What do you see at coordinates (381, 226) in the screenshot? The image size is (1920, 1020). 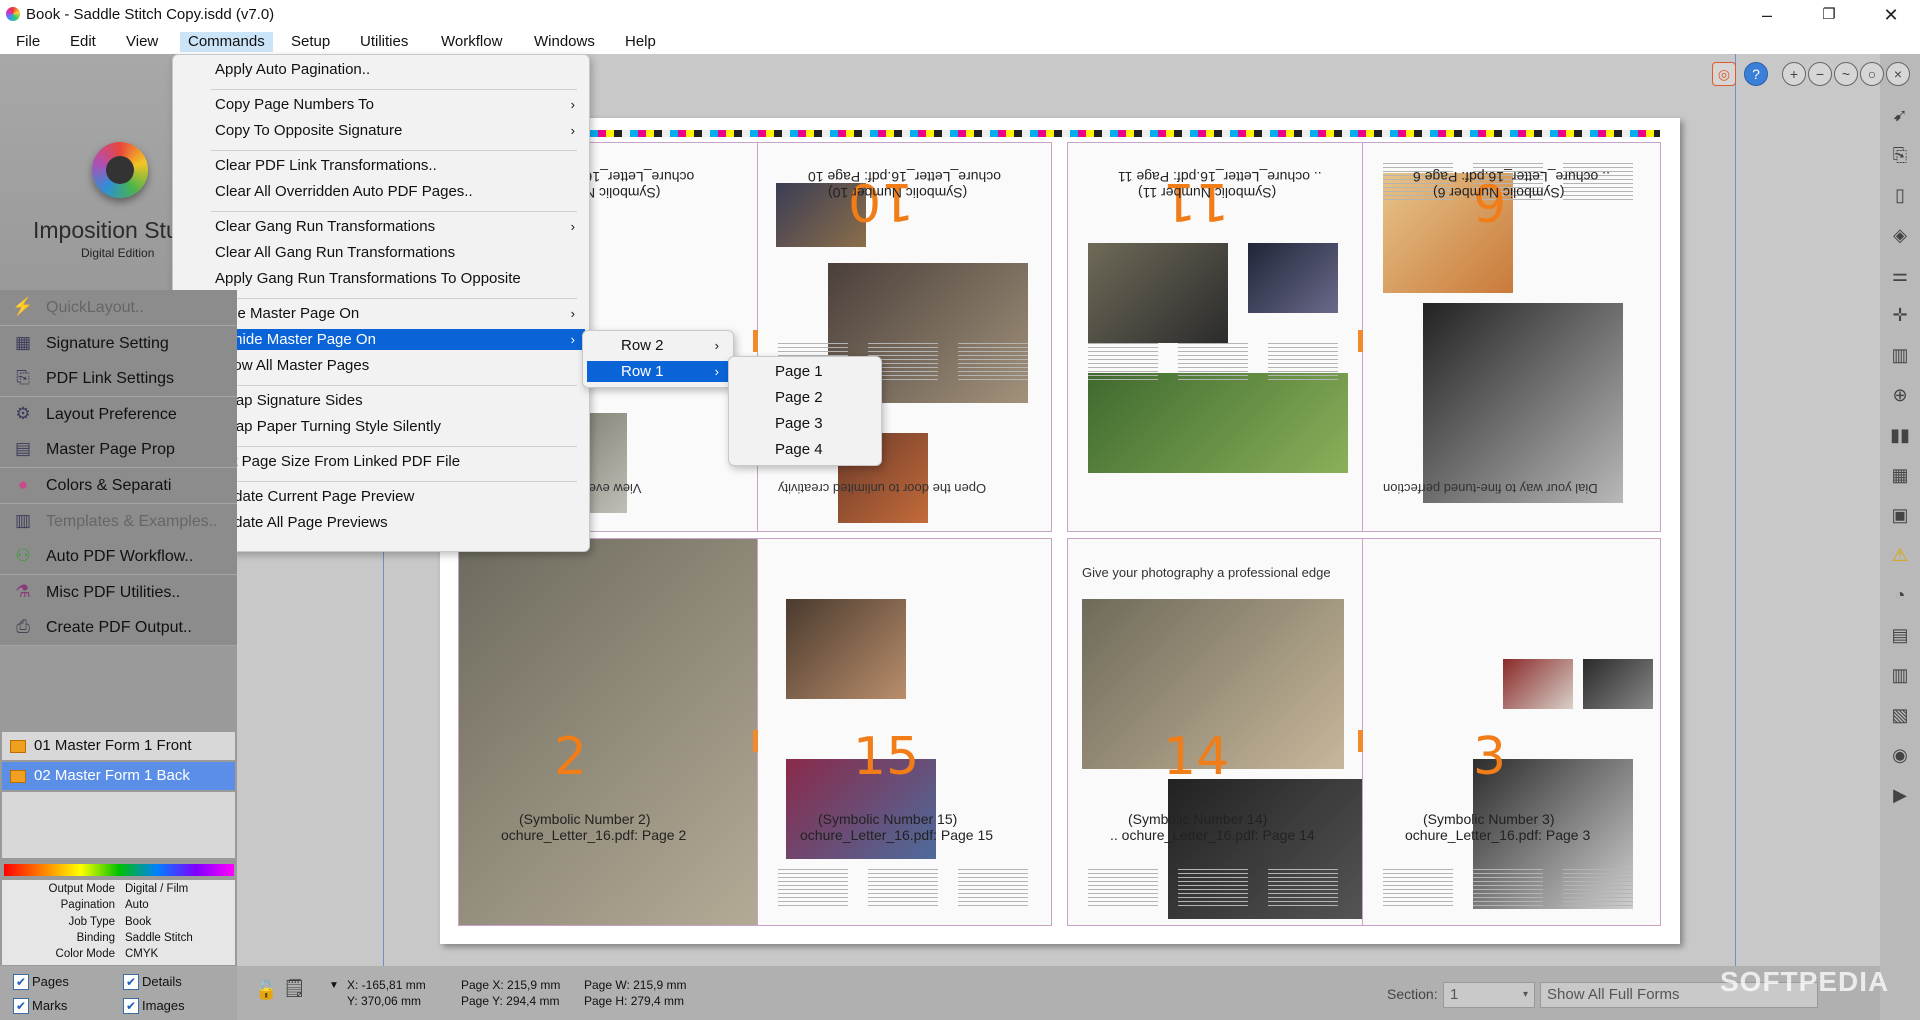 I see `menu-item-clear-gang-run-transformations: Clear Gang Run Transformations ›` at bounding box center [381, 226].